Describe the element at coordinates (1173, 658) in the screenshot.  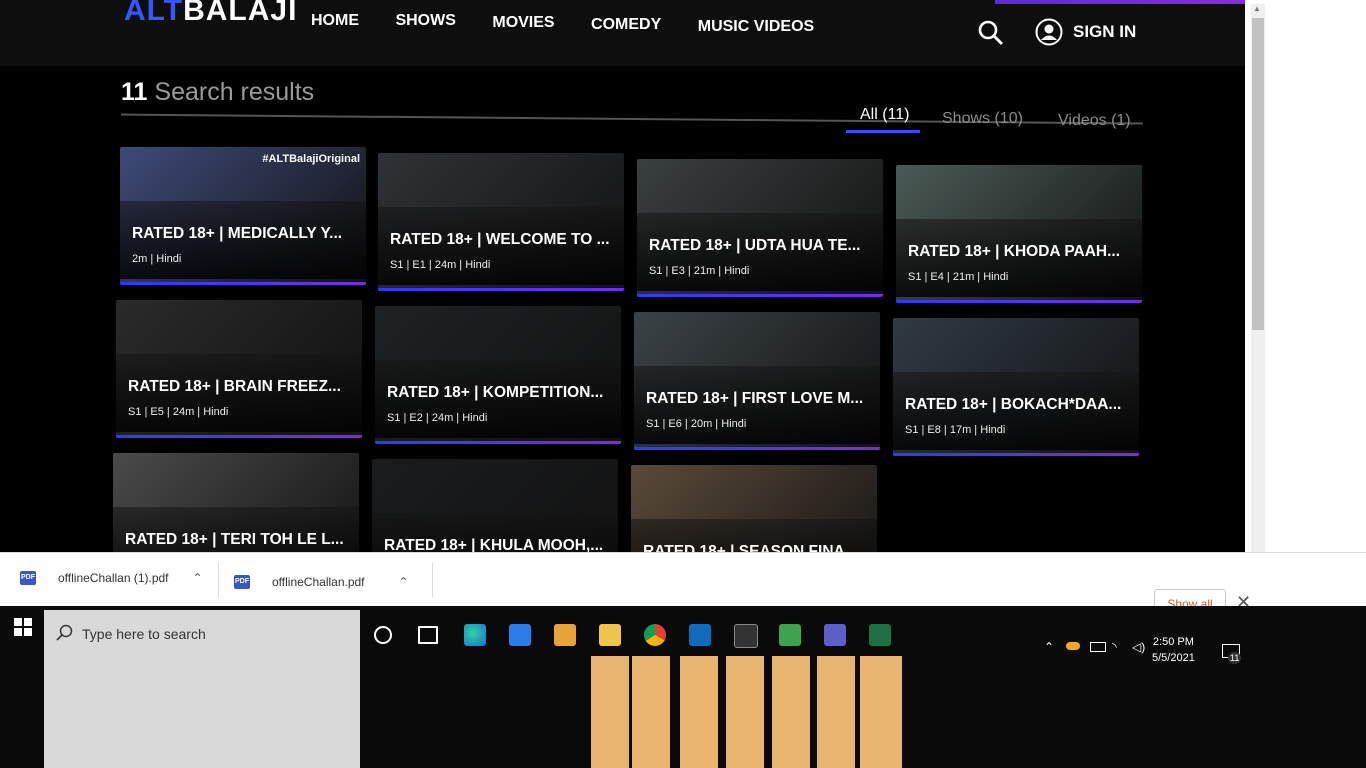
I see `clock-date: 5/5/2021` at that location.